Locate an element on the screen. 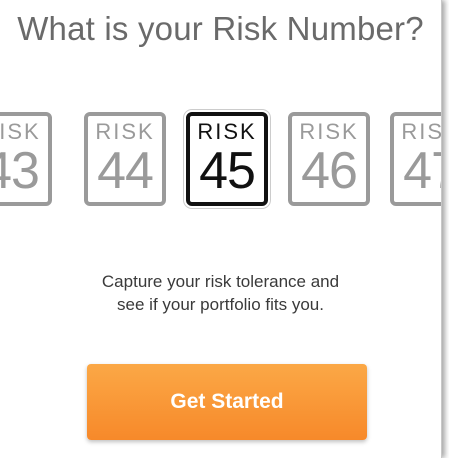  risk-sign-47: RISK 47 is located at coordinates (415, 159).